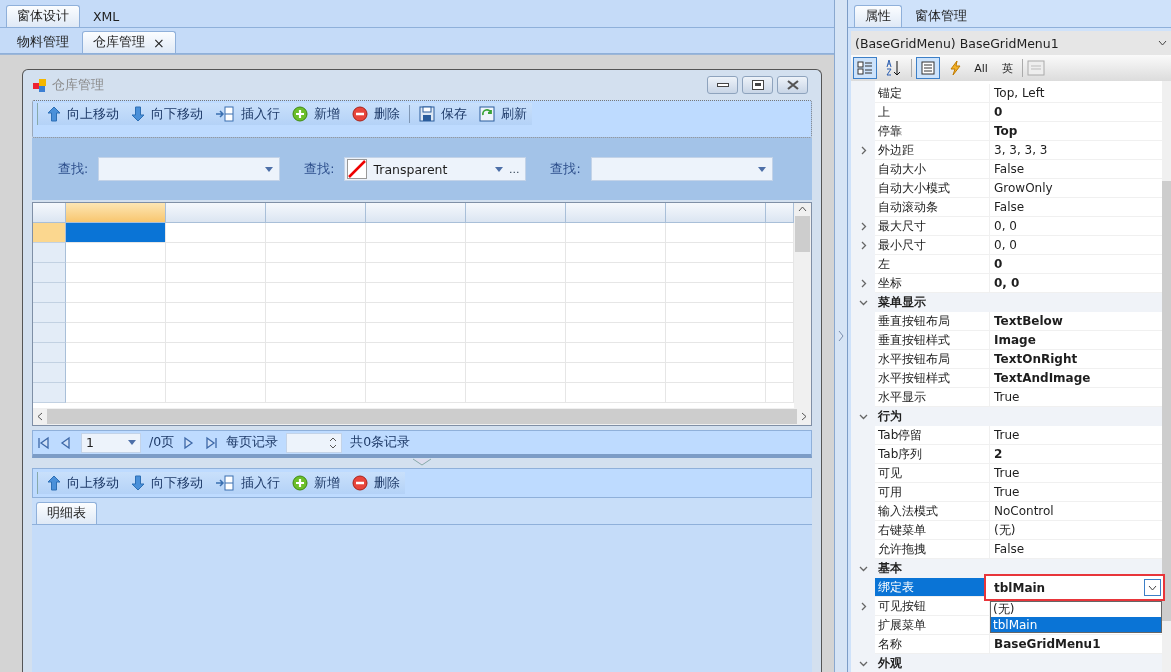  I want to click on property-name: 水平显示, so click(932, 397).